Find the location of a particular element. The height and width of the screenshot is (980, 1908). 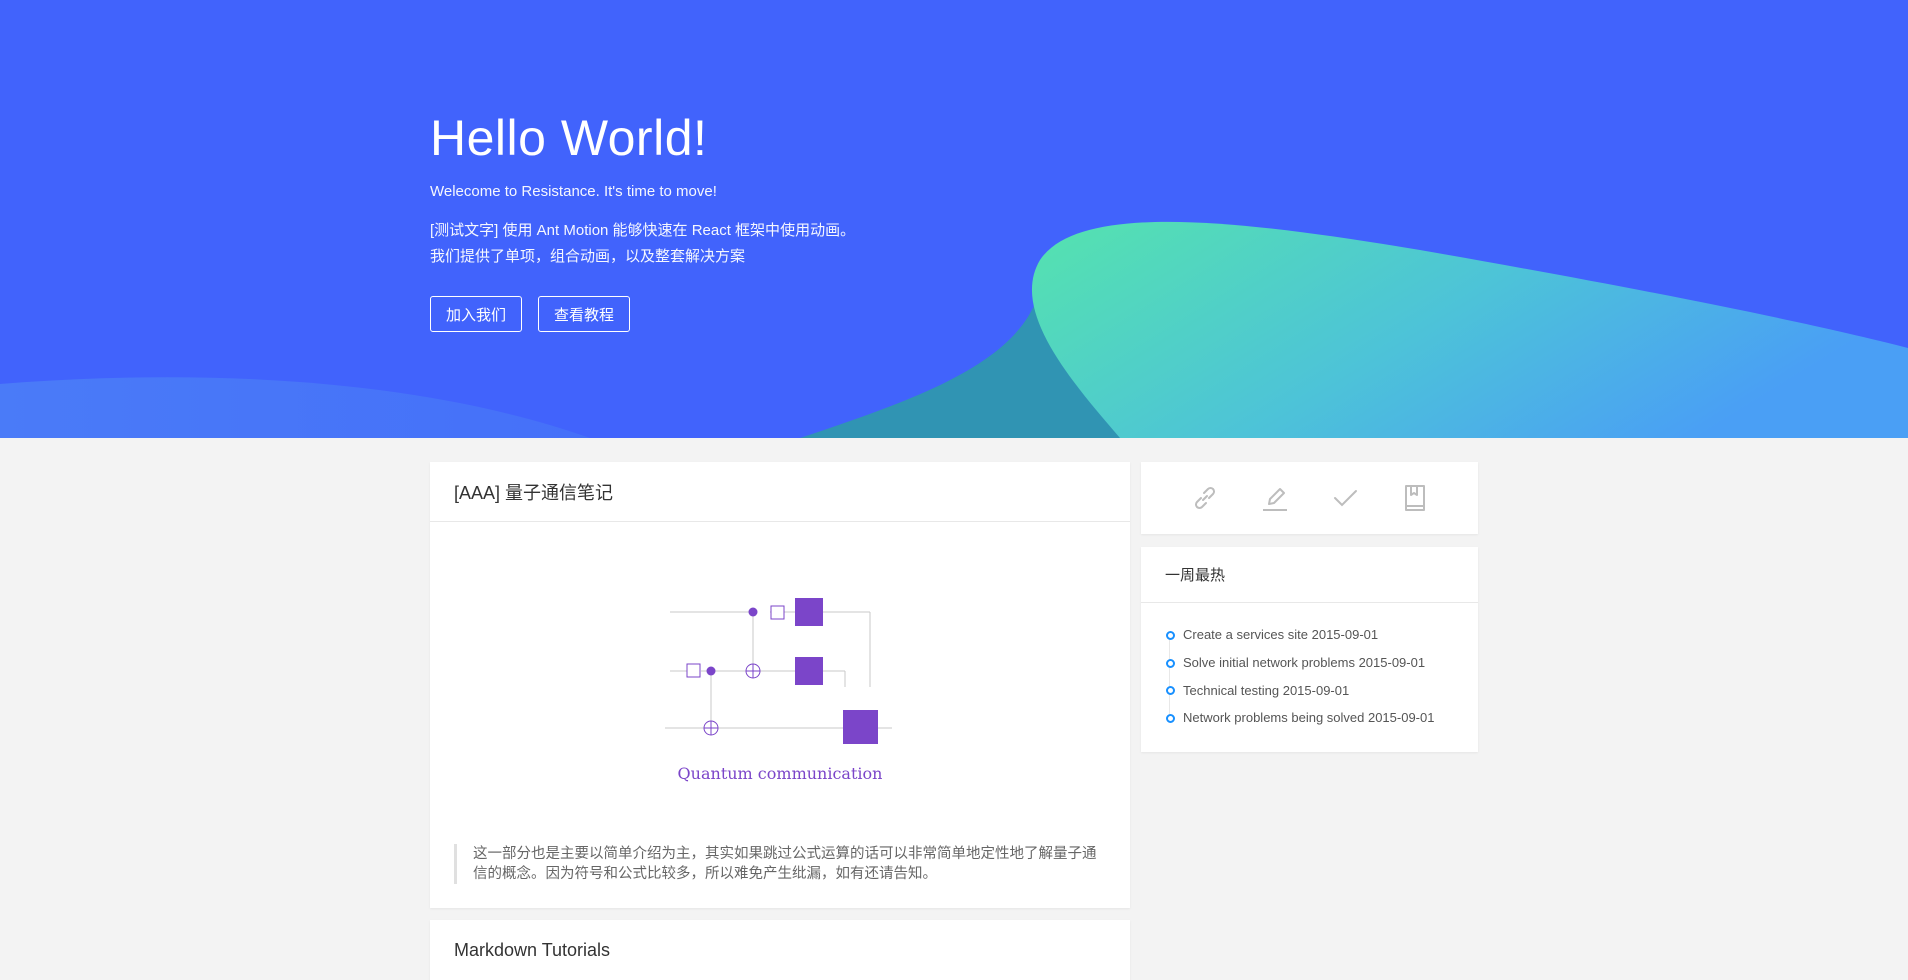

timeline-item-label: Technical testing 2015-09-01 is located at coordinates (1266, 690).